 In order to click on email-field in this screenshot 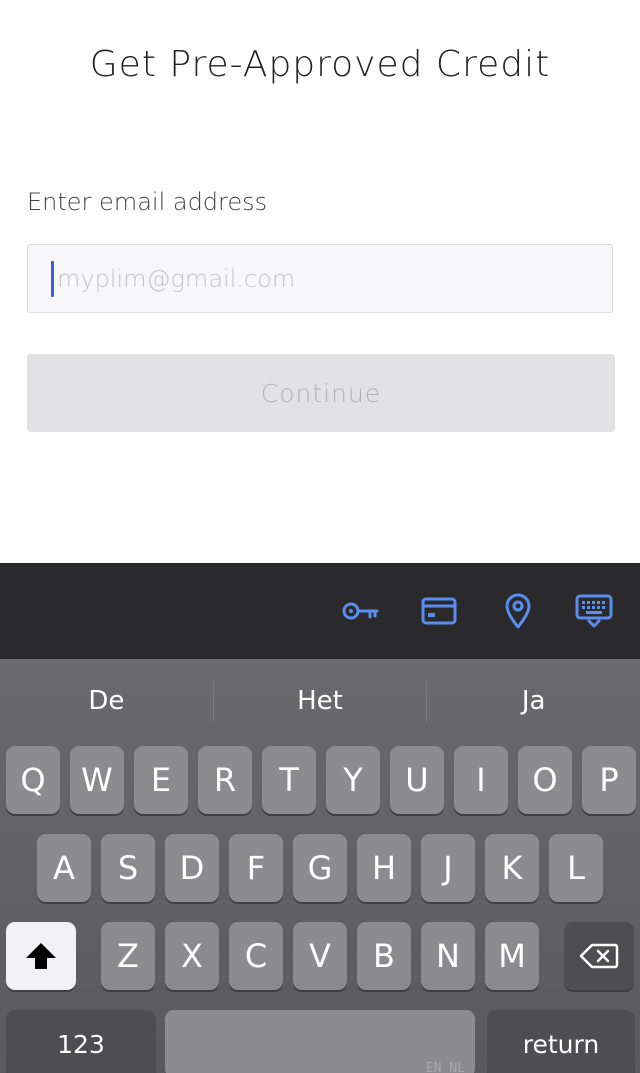, I will do `click(327, 278)`.